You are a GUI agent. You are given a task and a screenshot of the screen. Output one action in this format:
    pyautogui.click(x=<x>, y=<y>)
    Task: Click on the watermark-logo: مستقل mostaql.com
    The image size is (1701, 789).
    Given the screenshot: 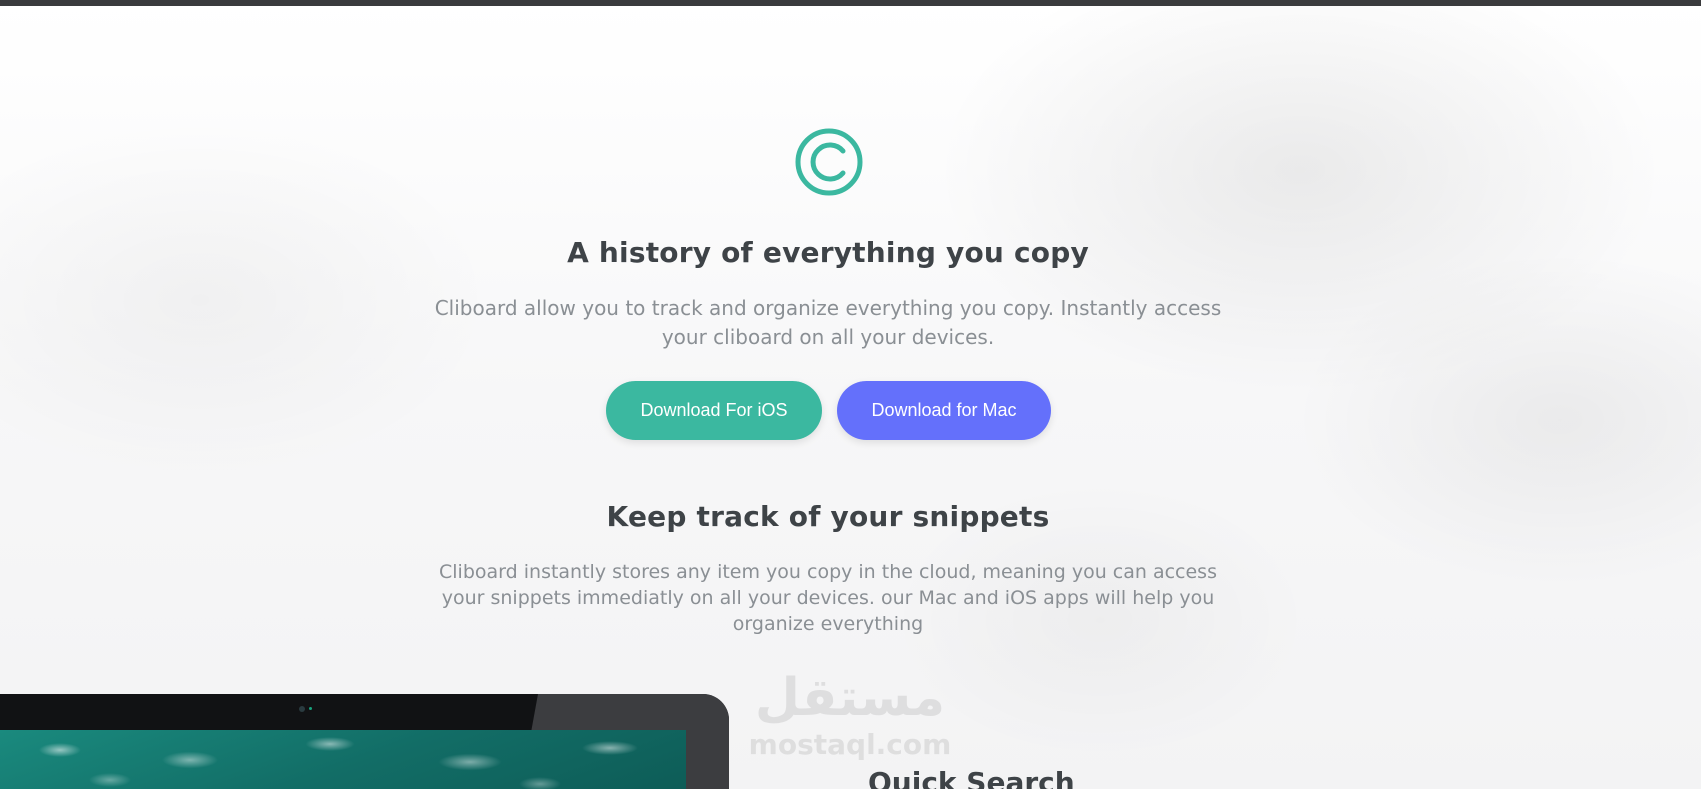 What is the action you would take?
    pyautogui.click(x=850, y=718)
    